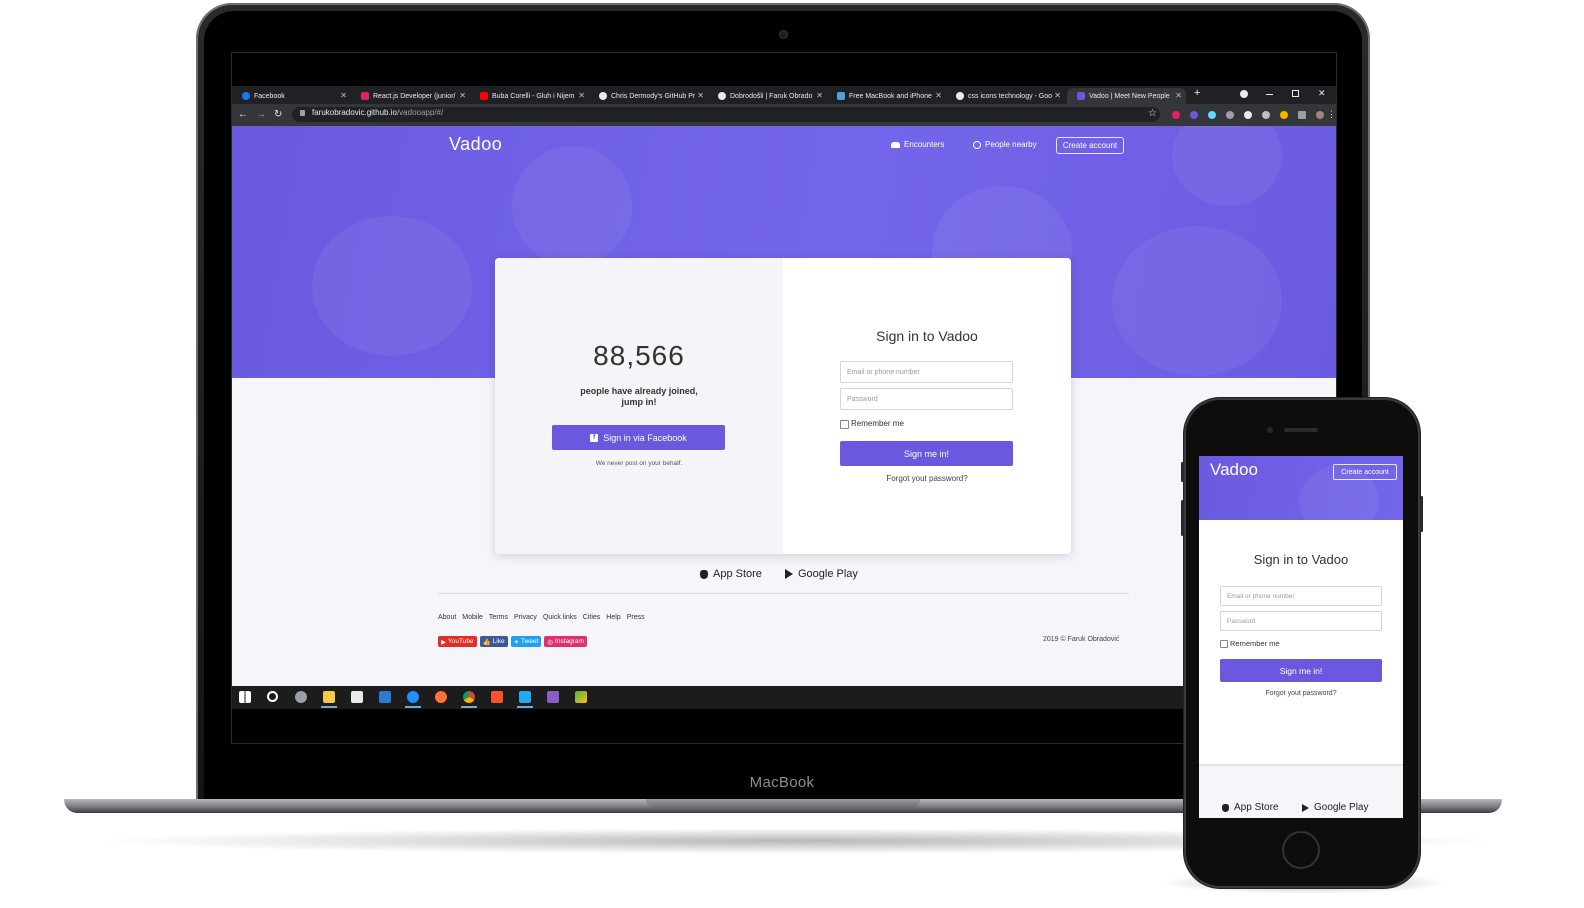  Describe the element at coordinates (525, 617) in the screenshot. I see `footer-link-privacy: Privacy` at that location.